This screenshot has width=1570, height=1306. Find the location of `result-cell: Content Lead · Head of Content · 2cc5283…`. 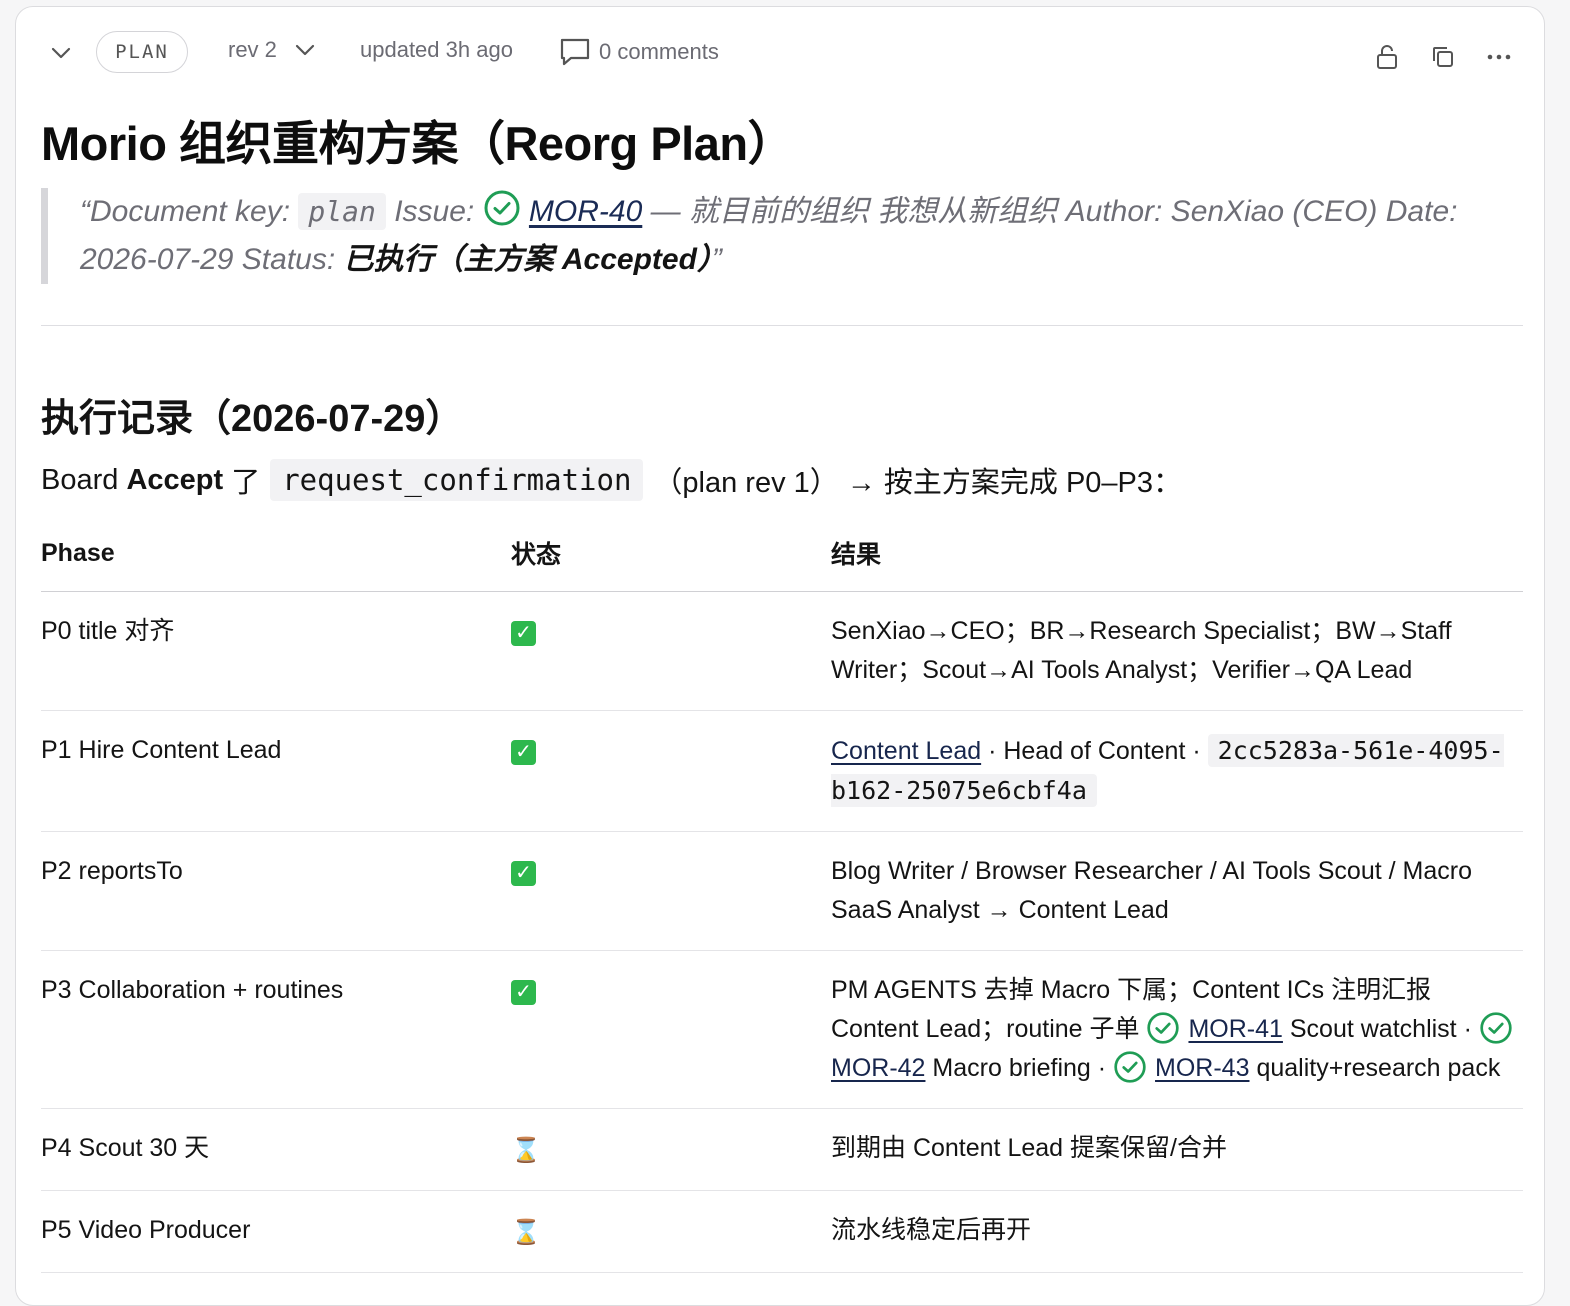

result-cell: Content Lead · Head of Content · 2cc5283… is located at coordinates (1177, 771).